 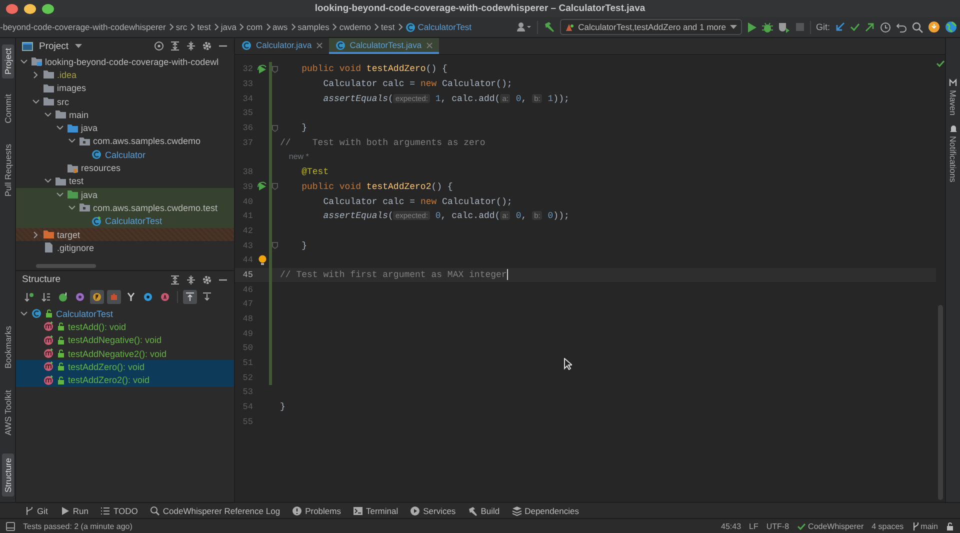 What do you see at coordinates (280, 27) in the screenshot?
I see `breadcrumb-item: aws` at bounding box center [280, 27].